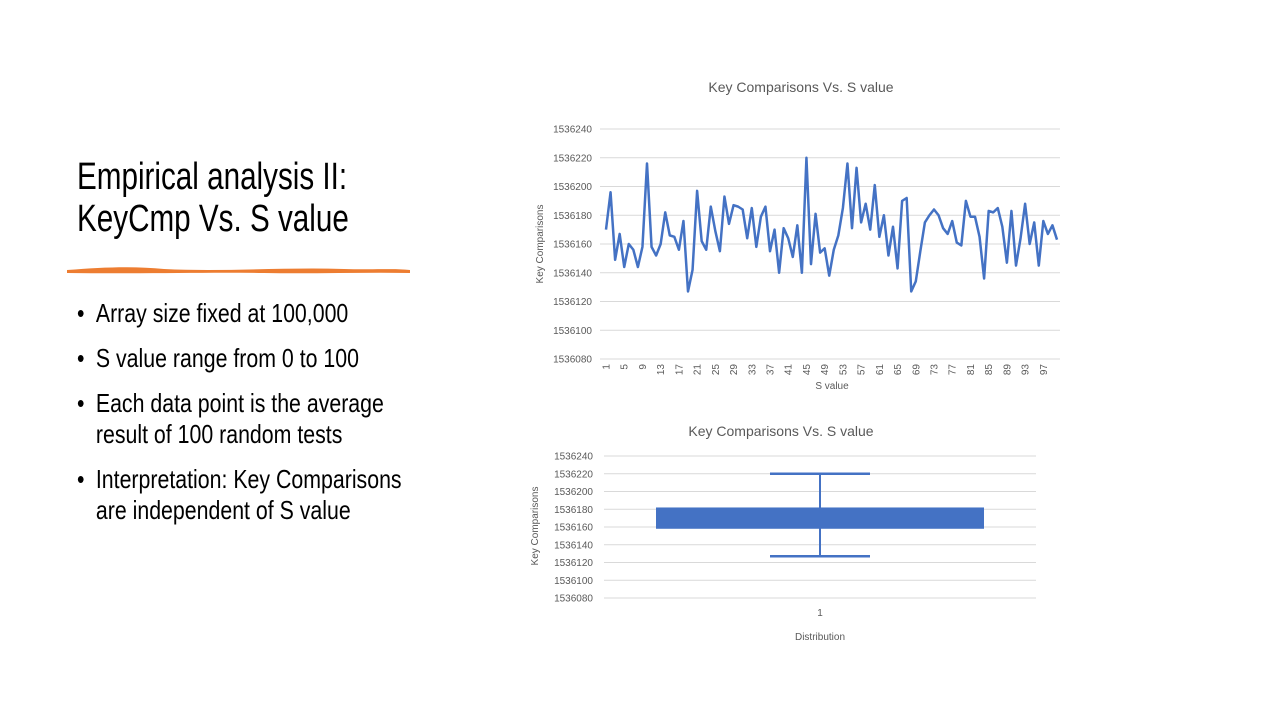 The height and width of the screenshot is (720, 1280). What do you see at coordinates (573, 599) in the screenshot?
I see `y-tick-label: 1536080` at bounding box center [573, 599].